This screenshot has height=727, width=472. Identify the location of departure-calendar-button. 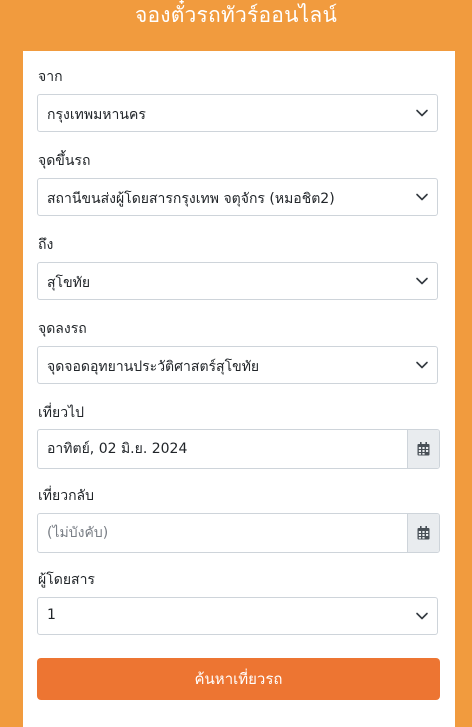
(423, 449).